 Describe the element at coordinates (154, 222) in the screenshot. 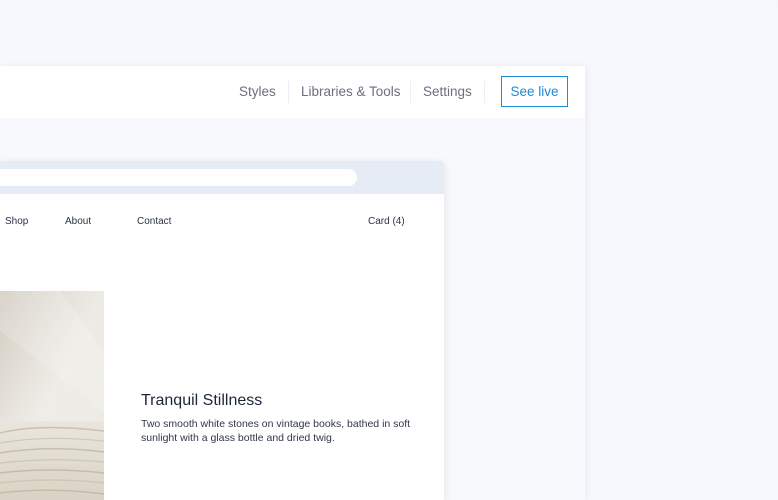

I see `site-nav-contact: Contact` at that location.